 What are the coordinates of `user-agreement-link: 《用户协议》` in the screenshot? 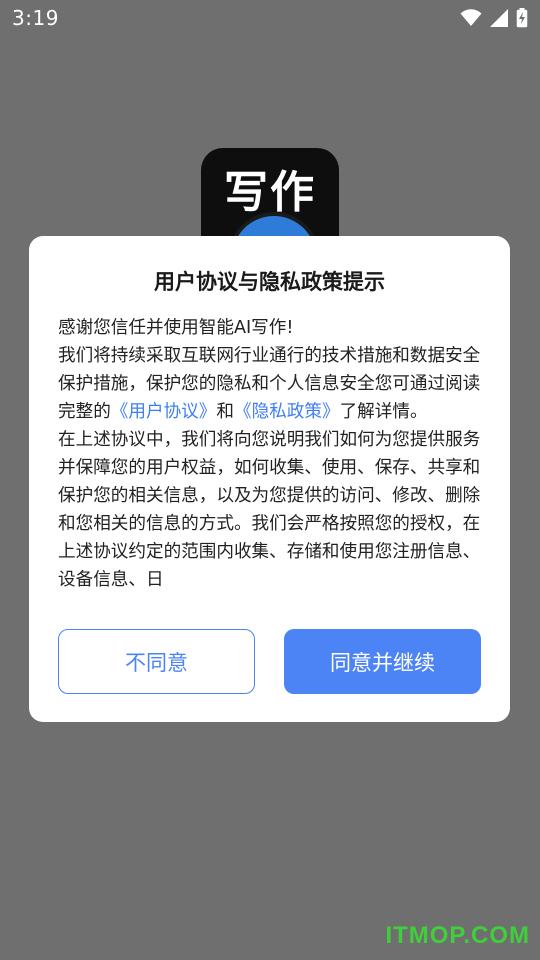 It's located at (164, 412).